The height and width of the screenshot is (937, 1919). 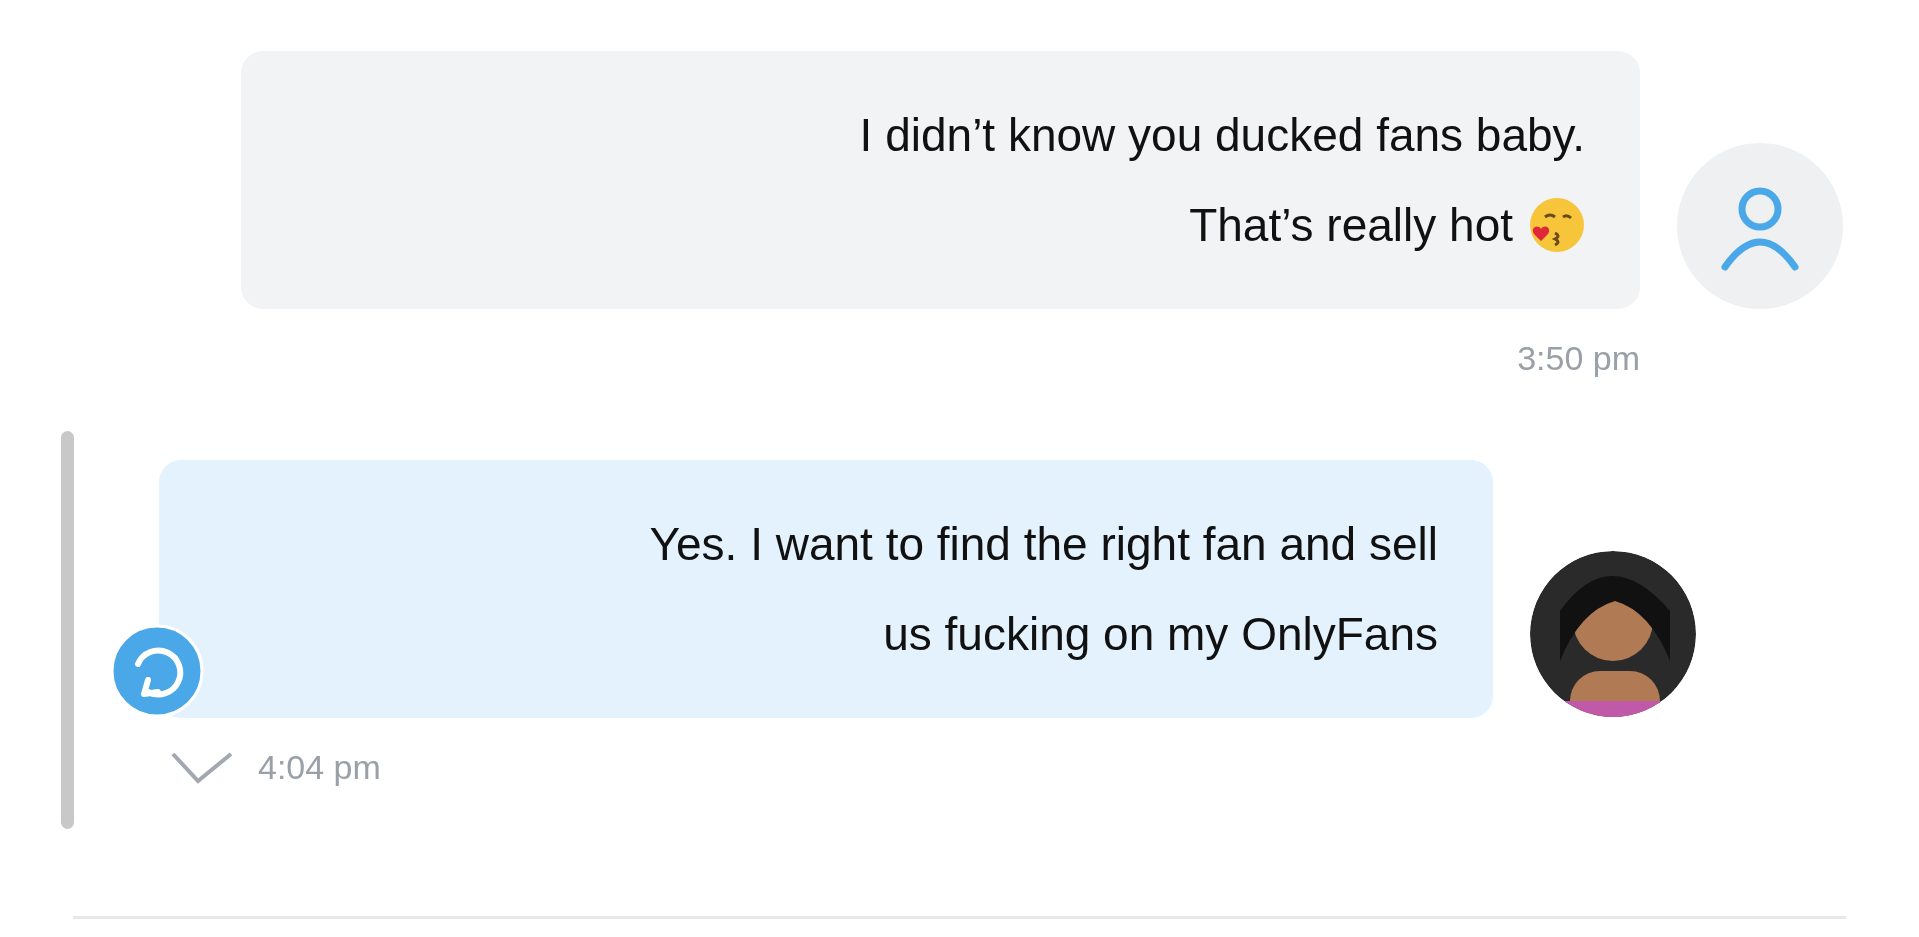 What do you see at coordinates (1043, 589) in the screenshot?
I see `message-text: Yes. I want to find the right fan and sell us fucking on my OnlyFans` at bounding box center [1043, 589].